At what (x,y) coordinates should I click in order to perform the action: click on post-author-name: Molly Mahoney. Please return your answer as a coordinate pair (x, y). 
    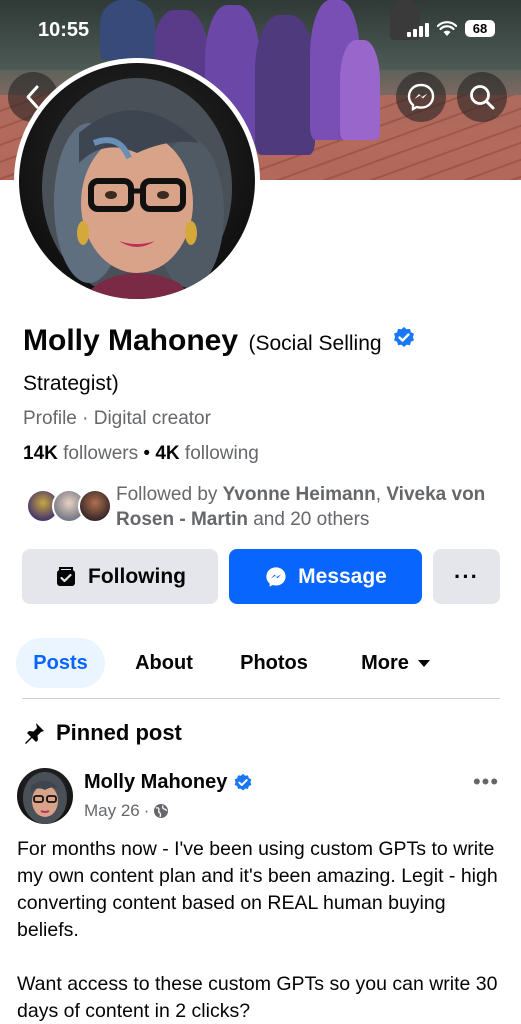
    Looking at the image, I should click on (155, 782).